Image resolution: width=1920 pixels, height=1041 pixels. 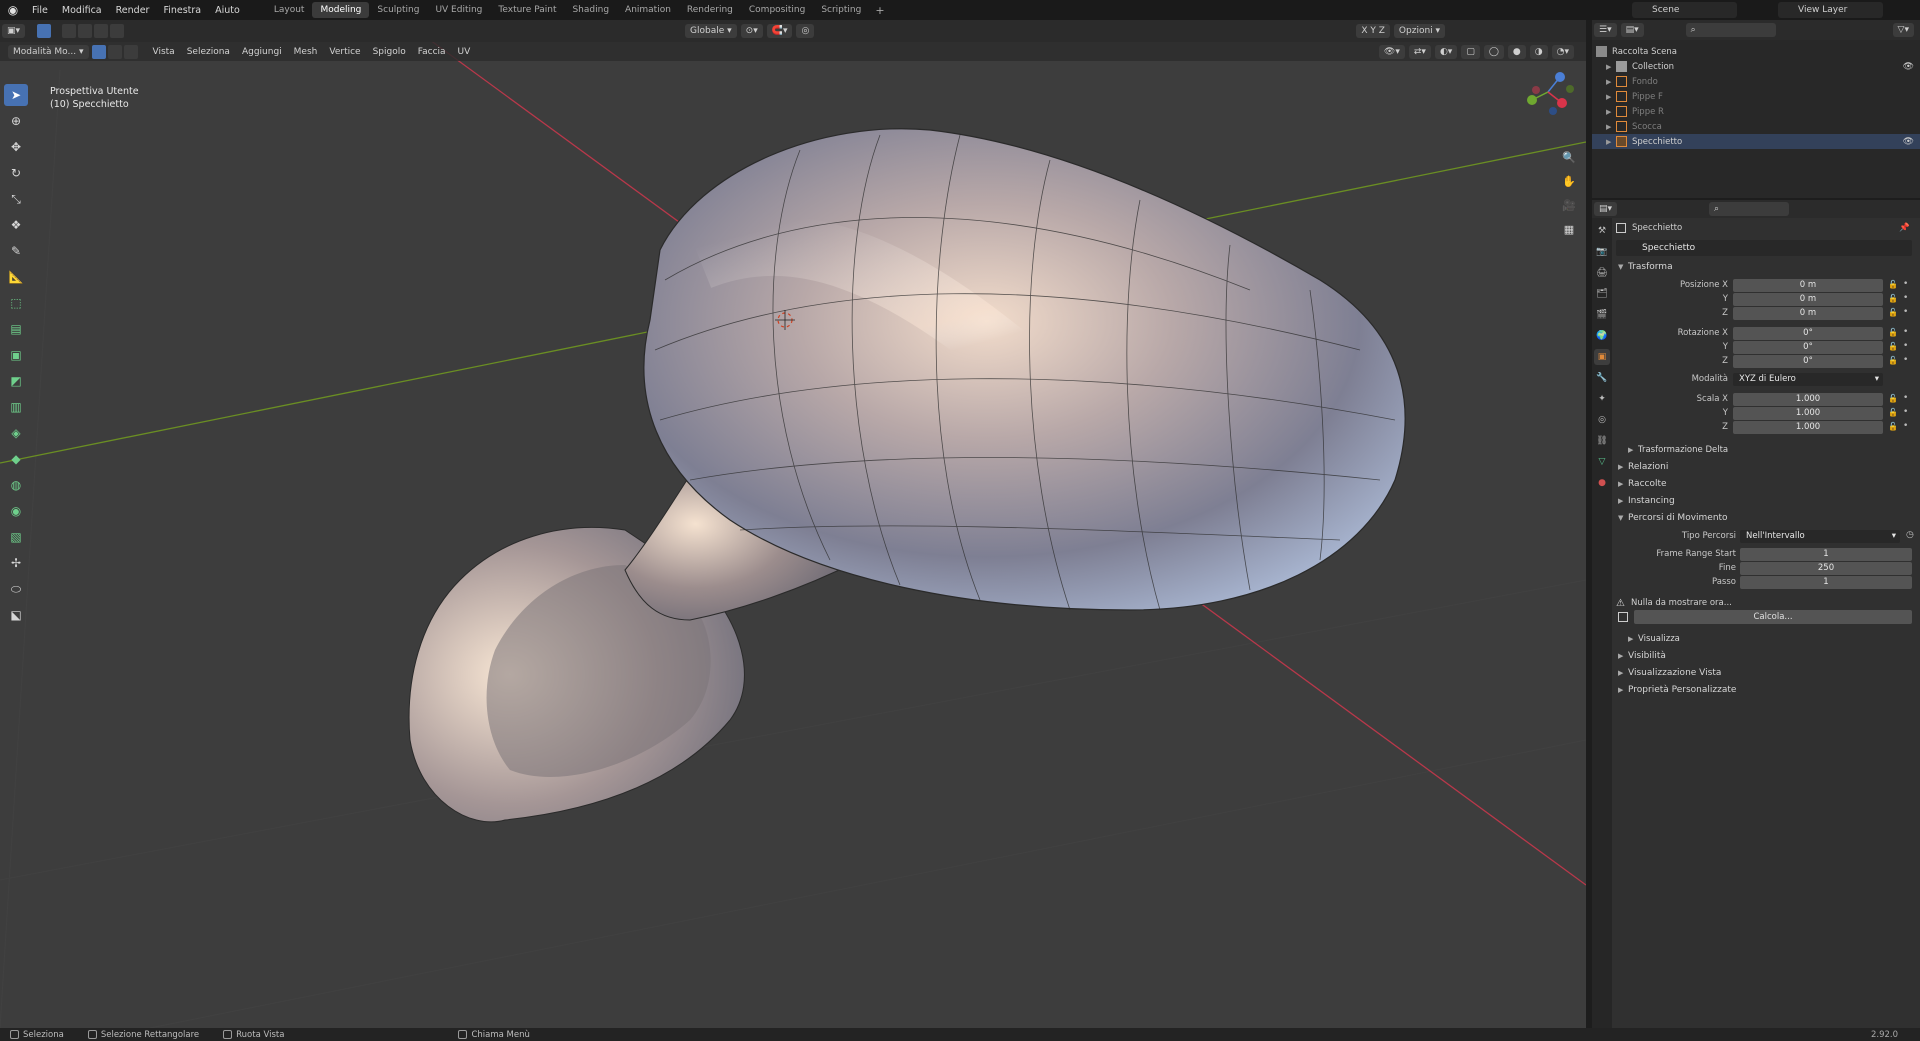 What do you see at coordinates (1766, 655) in the screenshot?
I see `panel-visibility-header: ▶ Visibilità` at bounding box center [1766, 655].